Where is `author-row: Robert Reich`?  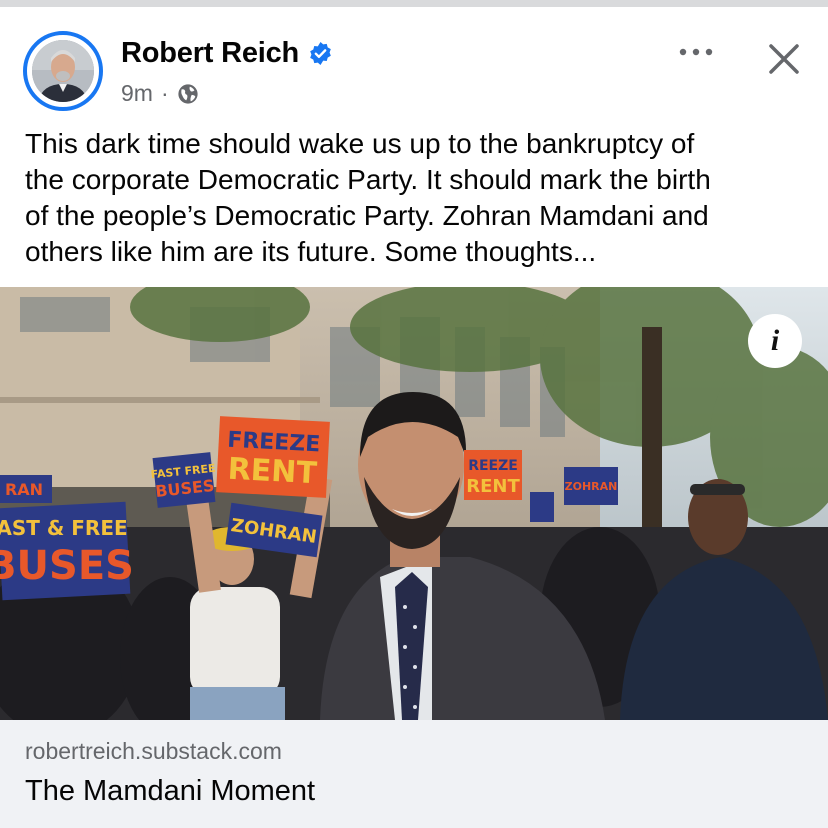 author-row: Robert Reich is located at coordinates (227, 53).